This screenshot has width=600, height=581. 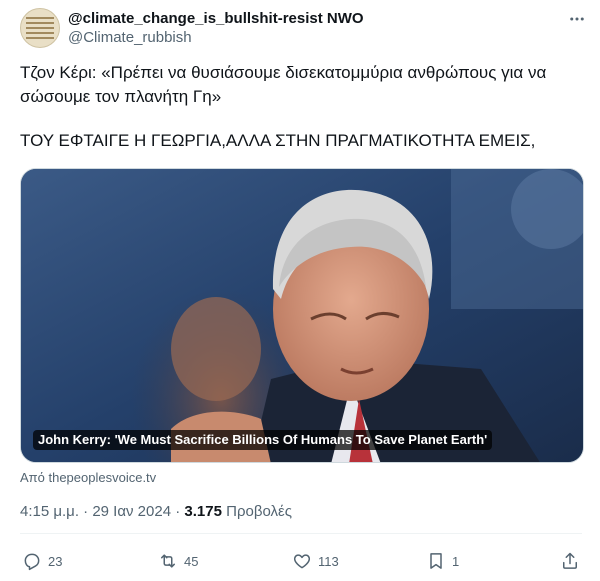 I want to click on link-card-source: Από thepeoplesvoice.tv, so click(x=88, y=477).